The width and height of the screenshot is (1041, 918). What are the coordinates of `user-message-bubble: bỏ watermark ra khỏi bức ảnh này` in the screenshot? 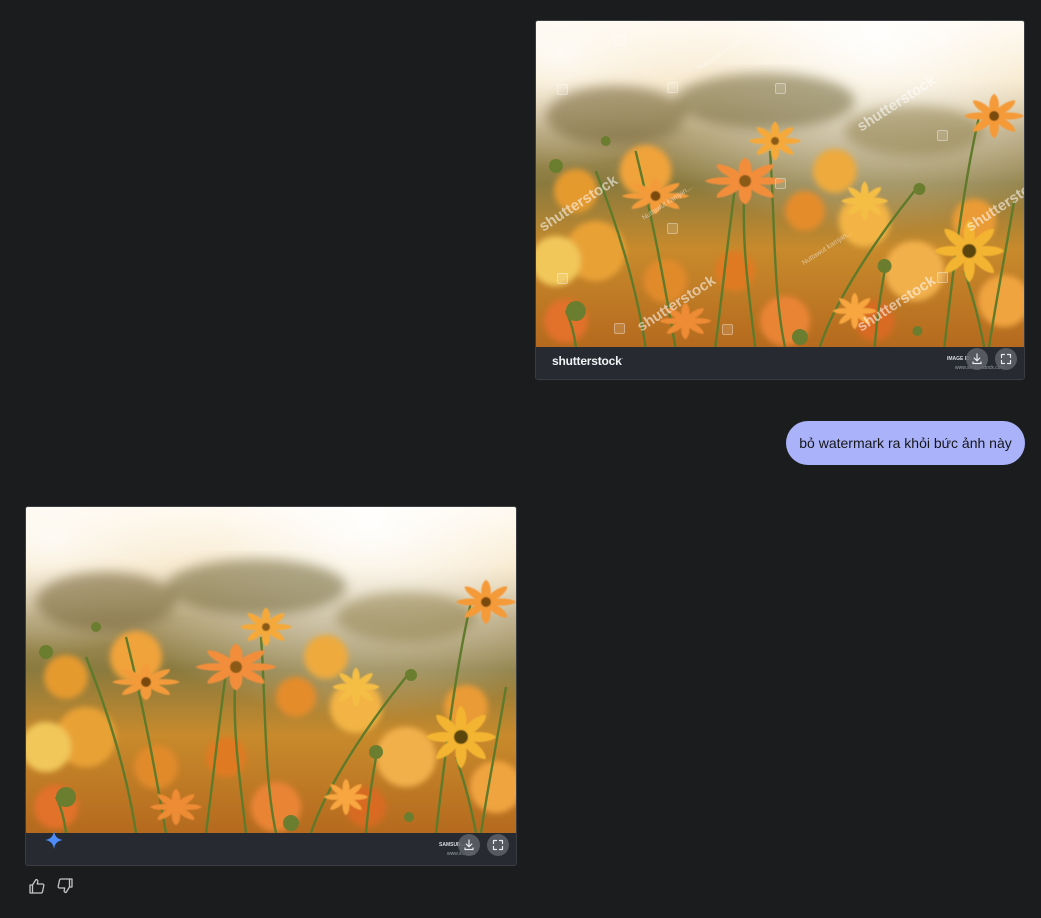 It's located at (905, 443).